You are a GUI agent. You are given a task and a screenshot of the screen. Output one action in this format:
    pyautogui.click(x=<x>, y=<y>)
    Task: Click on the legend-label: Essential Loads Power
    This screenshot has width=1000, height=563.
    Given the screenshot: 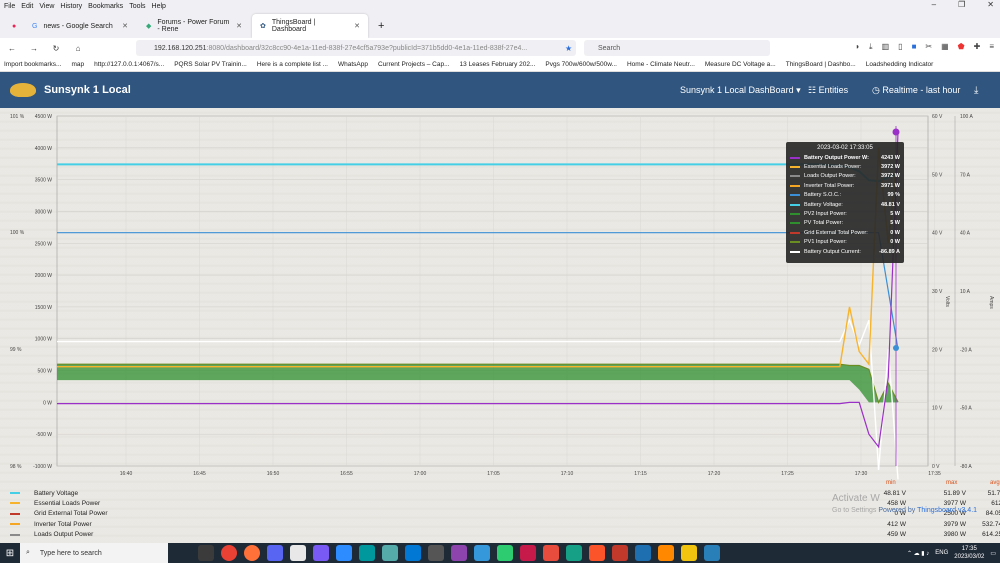 What is the action you would take?
    pyautogui.click(x=67, y=503)
    